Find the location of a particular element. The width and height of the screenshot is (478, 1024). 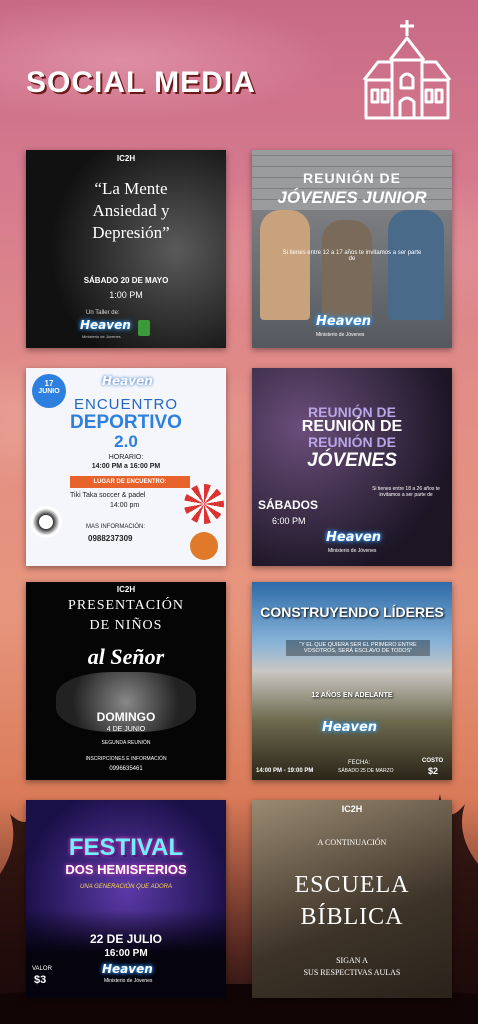

post-title: FESTIVAL is located at coordinates (126, 847).